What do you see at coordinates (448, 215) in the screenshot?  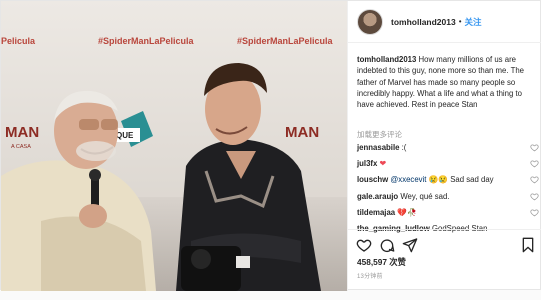 I see `comment-item: tildemajaa 💔🥀` at bounding box center [448, 215].